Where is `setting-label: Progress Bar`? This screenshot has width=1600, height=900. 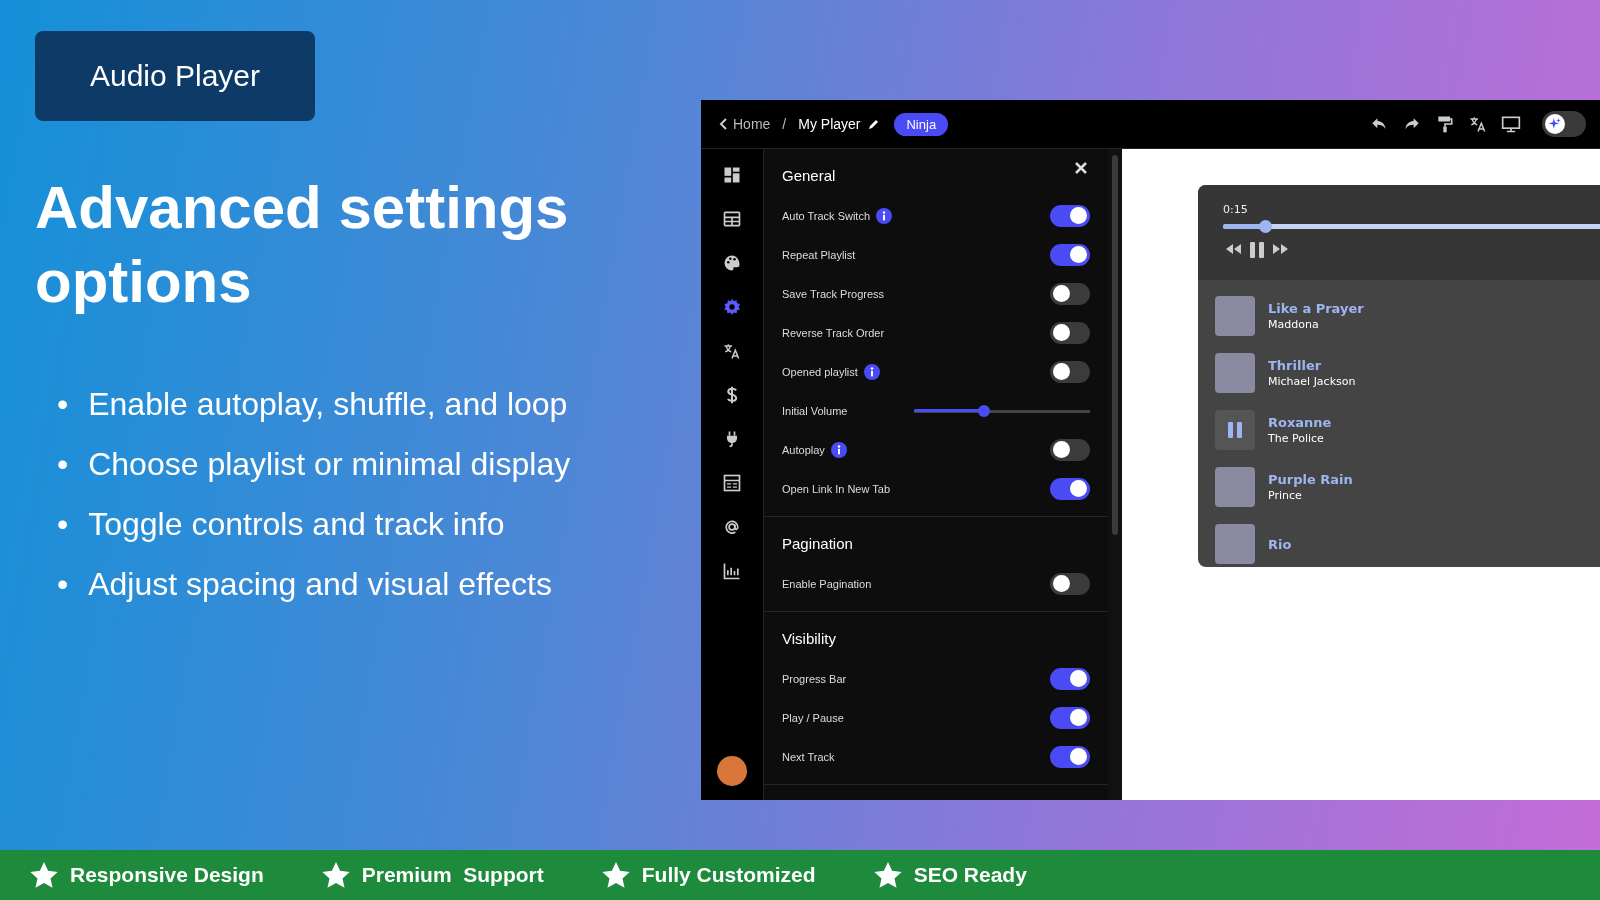
setting-label: Progress Bar is located at coordinates (814, 678).